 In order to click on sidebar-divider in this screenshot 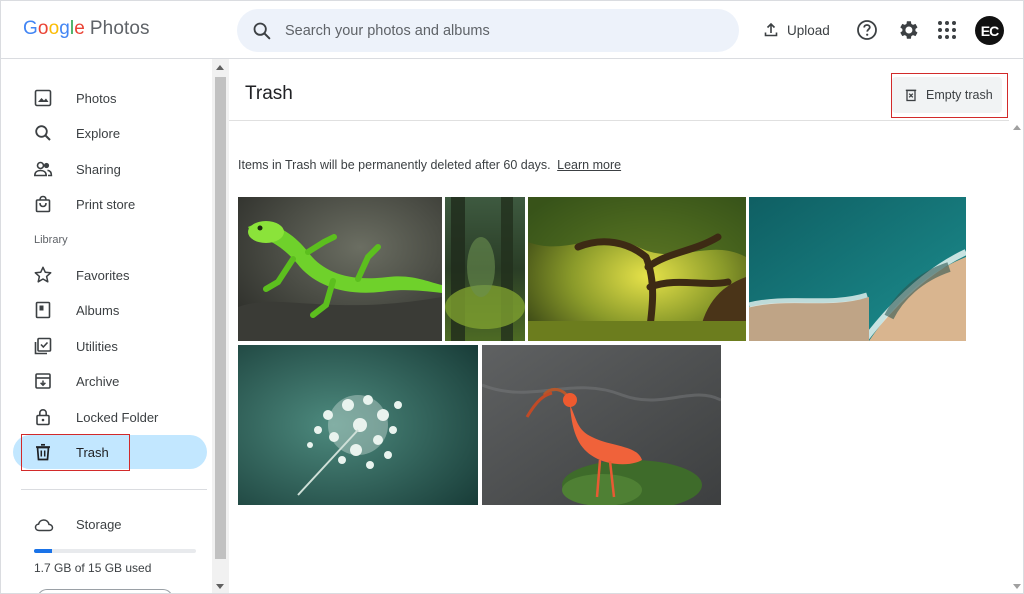, I will do `click(114, 489)`.